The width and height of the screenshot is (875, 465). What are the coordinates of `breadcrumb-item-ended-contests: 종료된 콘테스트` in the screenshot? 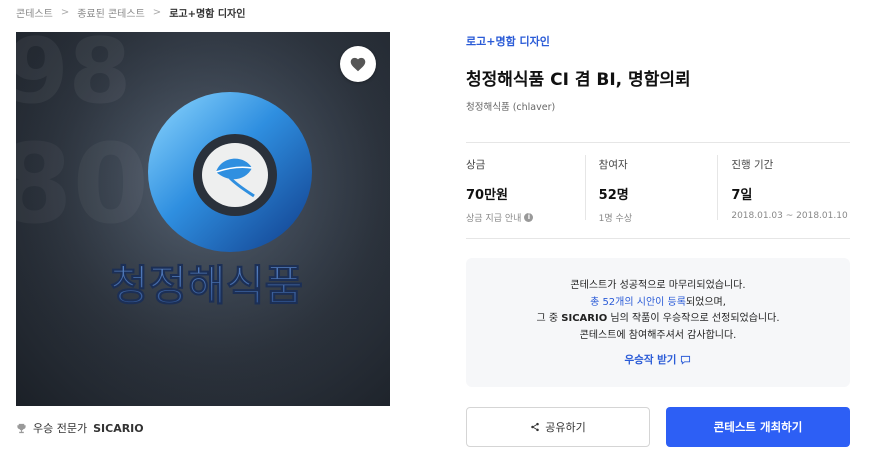 It's located at (111, 12).